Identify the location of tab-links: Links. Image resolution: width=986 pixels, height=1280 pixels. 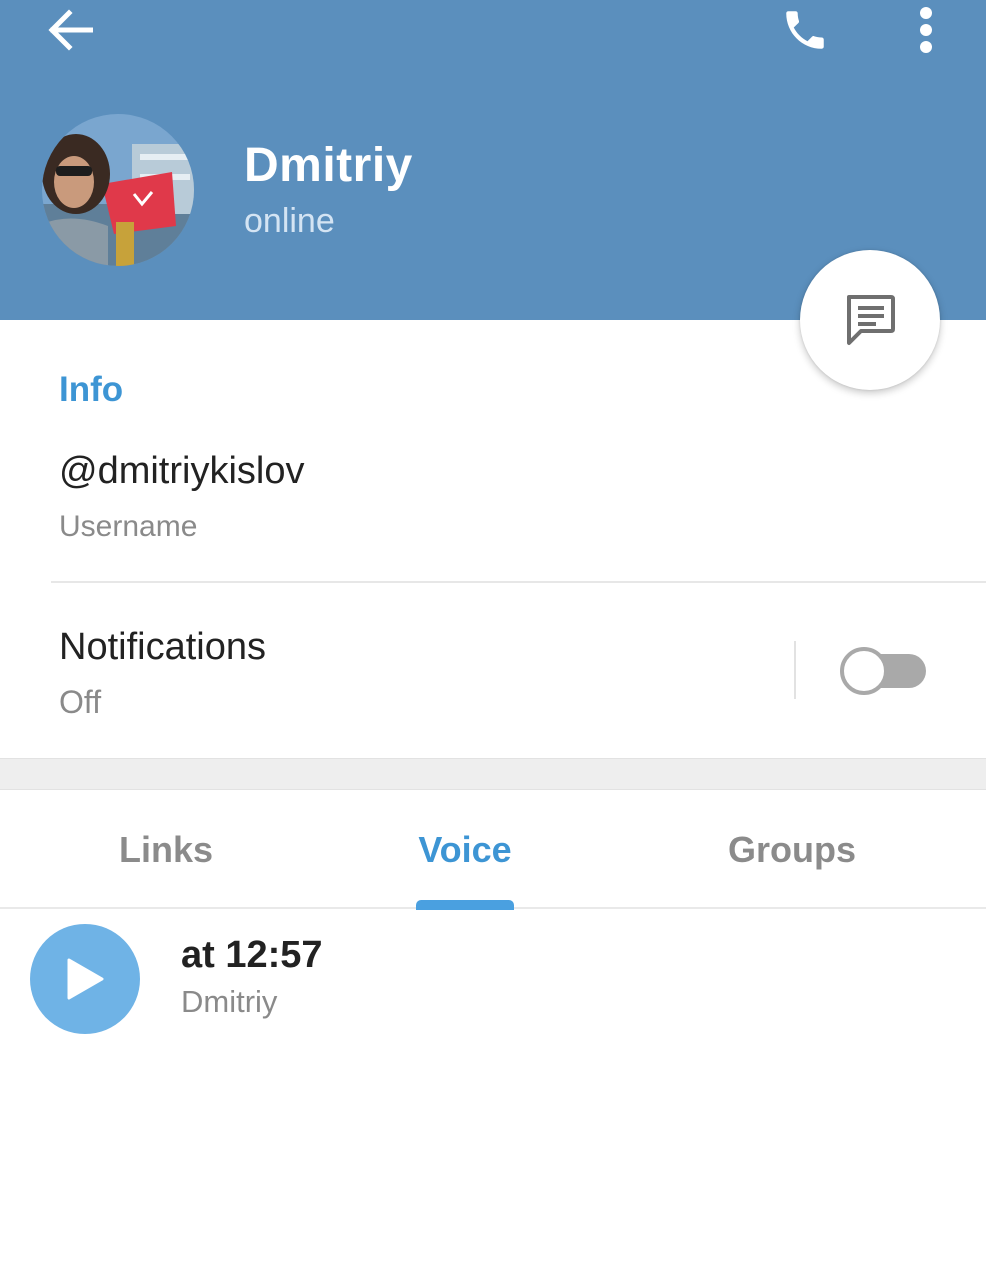
(166, 849).